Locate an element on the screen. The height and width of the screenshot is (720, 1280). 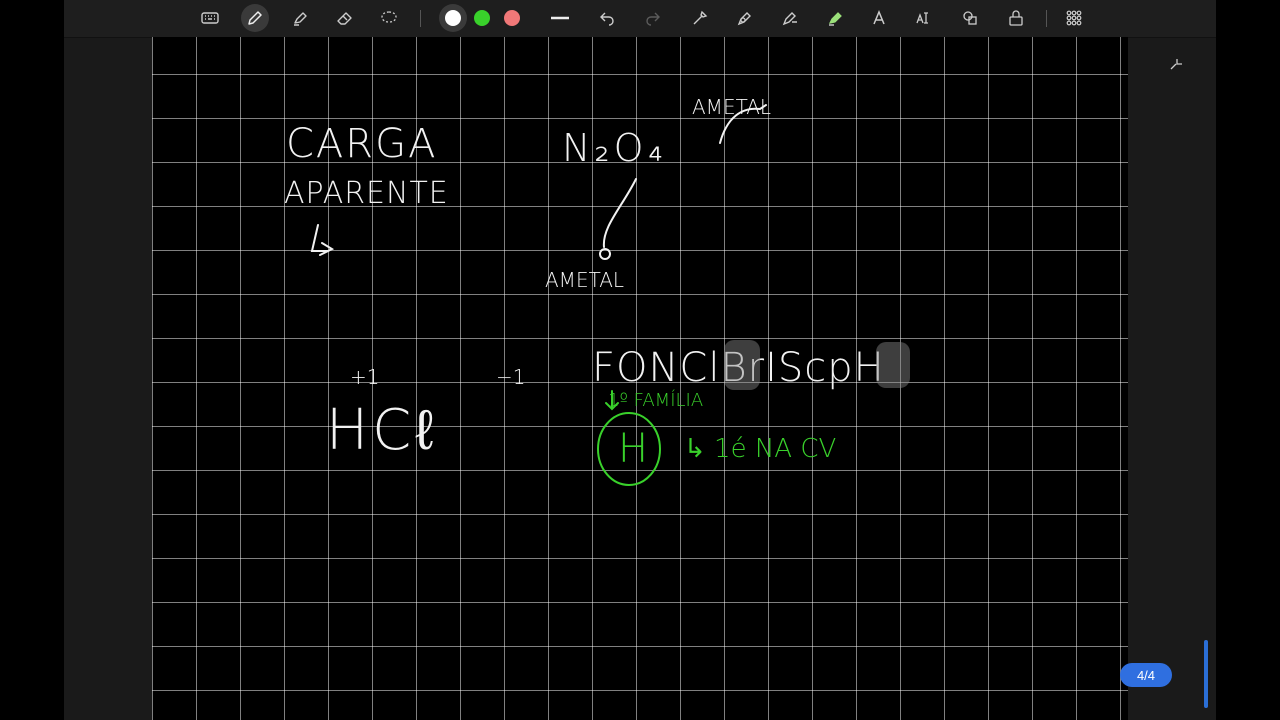
highlight-h is located at coordinates (893, 365).